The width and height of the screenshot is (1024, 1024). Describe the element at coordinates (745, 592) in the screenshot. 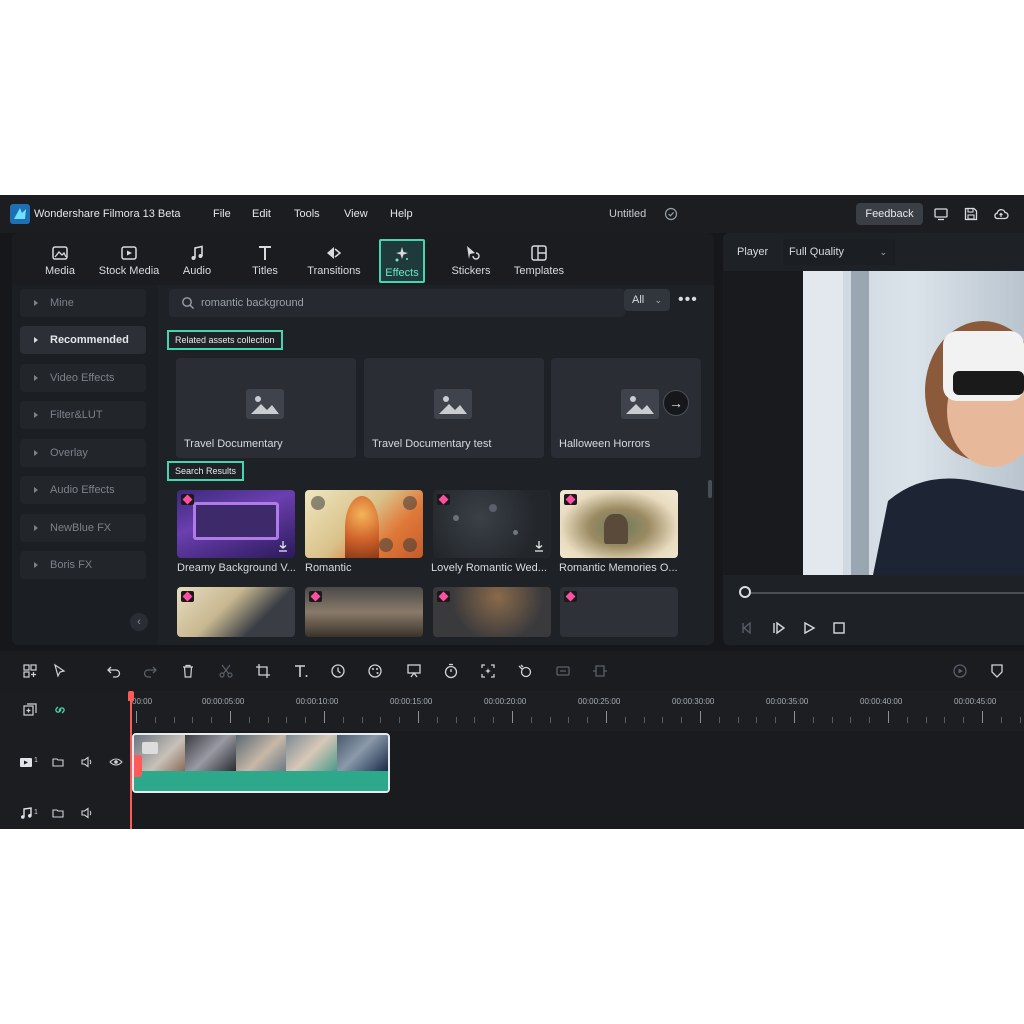

I see `scrubber-handle` at that location.